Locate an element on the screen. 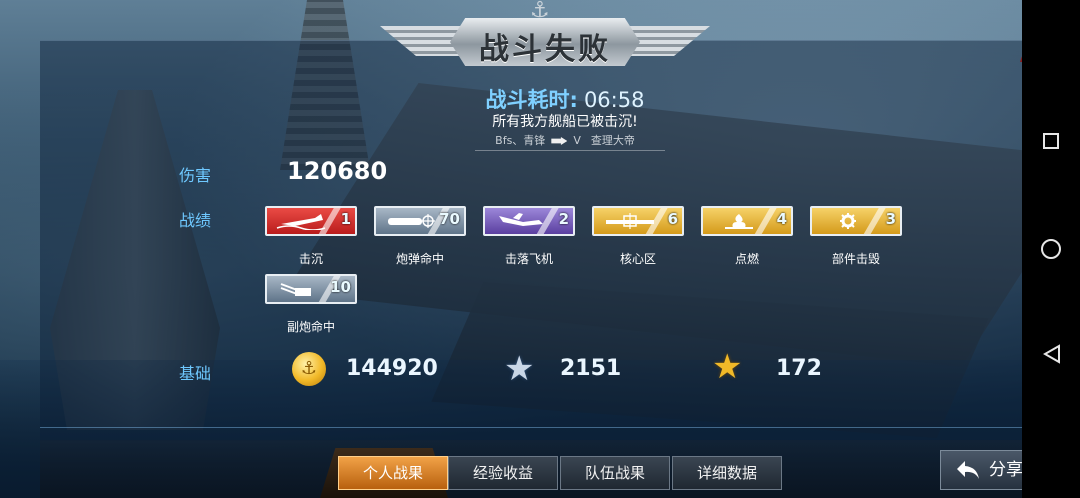  tab-experience: 经验收益 is located at coordinates (503, 473).